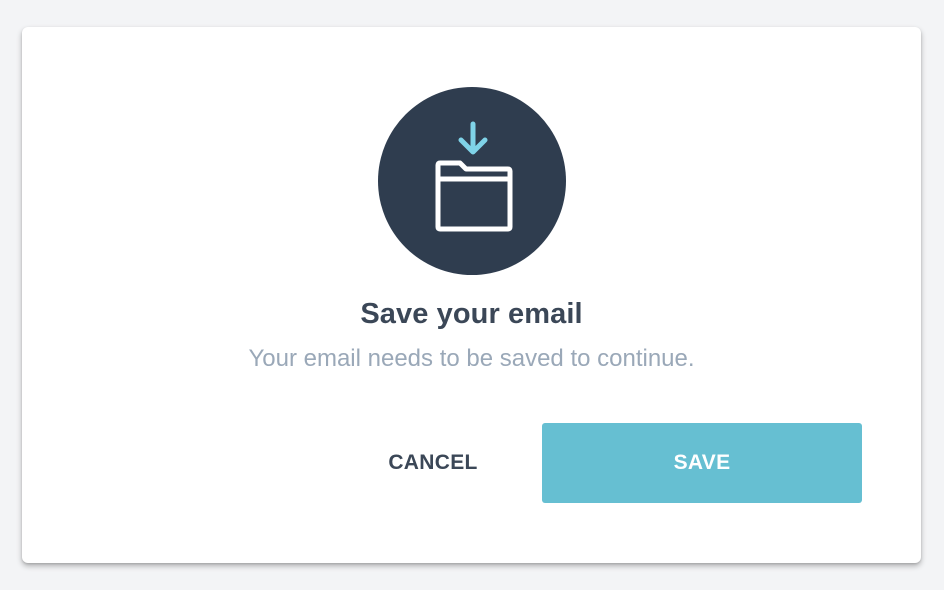 The height and width of the screenshot is (590, 944). I want to click on save-button: SAVE, so click(702, 463).